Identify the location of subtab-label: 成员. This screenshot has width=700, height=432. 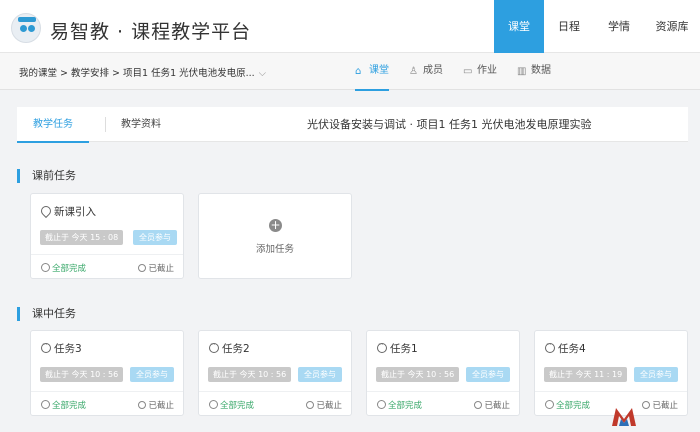
(433, 70).